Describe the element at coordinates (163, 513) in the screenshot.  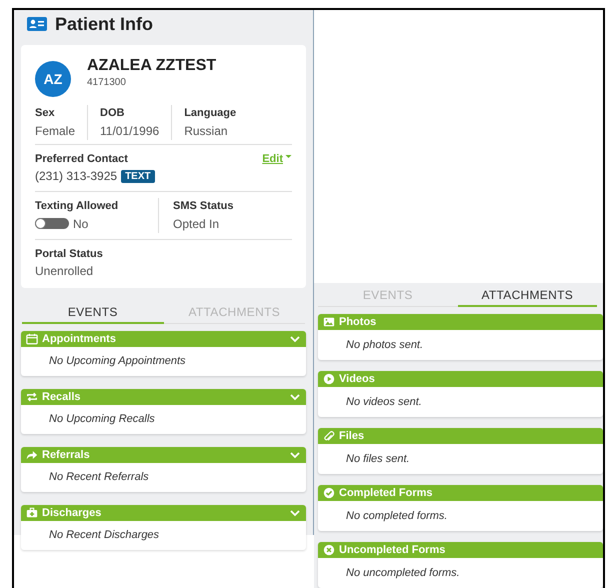
I see `section-header: Discharges` at that location.